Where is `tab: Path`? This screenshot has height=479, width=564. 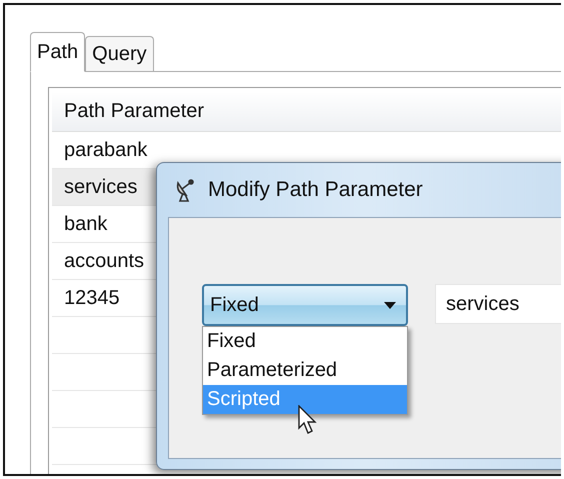
tab: Path is located at coordinates (58, 52).